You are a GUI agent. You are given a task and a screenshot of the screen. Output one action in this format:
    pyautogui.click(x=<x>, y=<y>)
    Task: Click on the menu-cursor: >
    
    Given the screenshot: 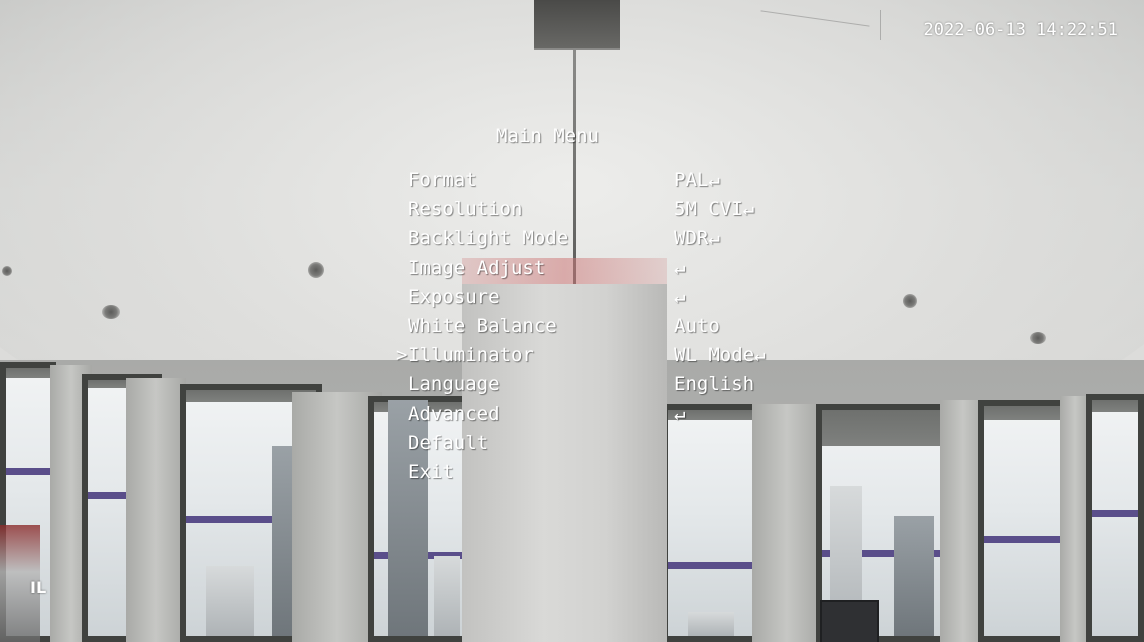 What is the action you would take?
    pyautogui.click(x=402, y=355)
    